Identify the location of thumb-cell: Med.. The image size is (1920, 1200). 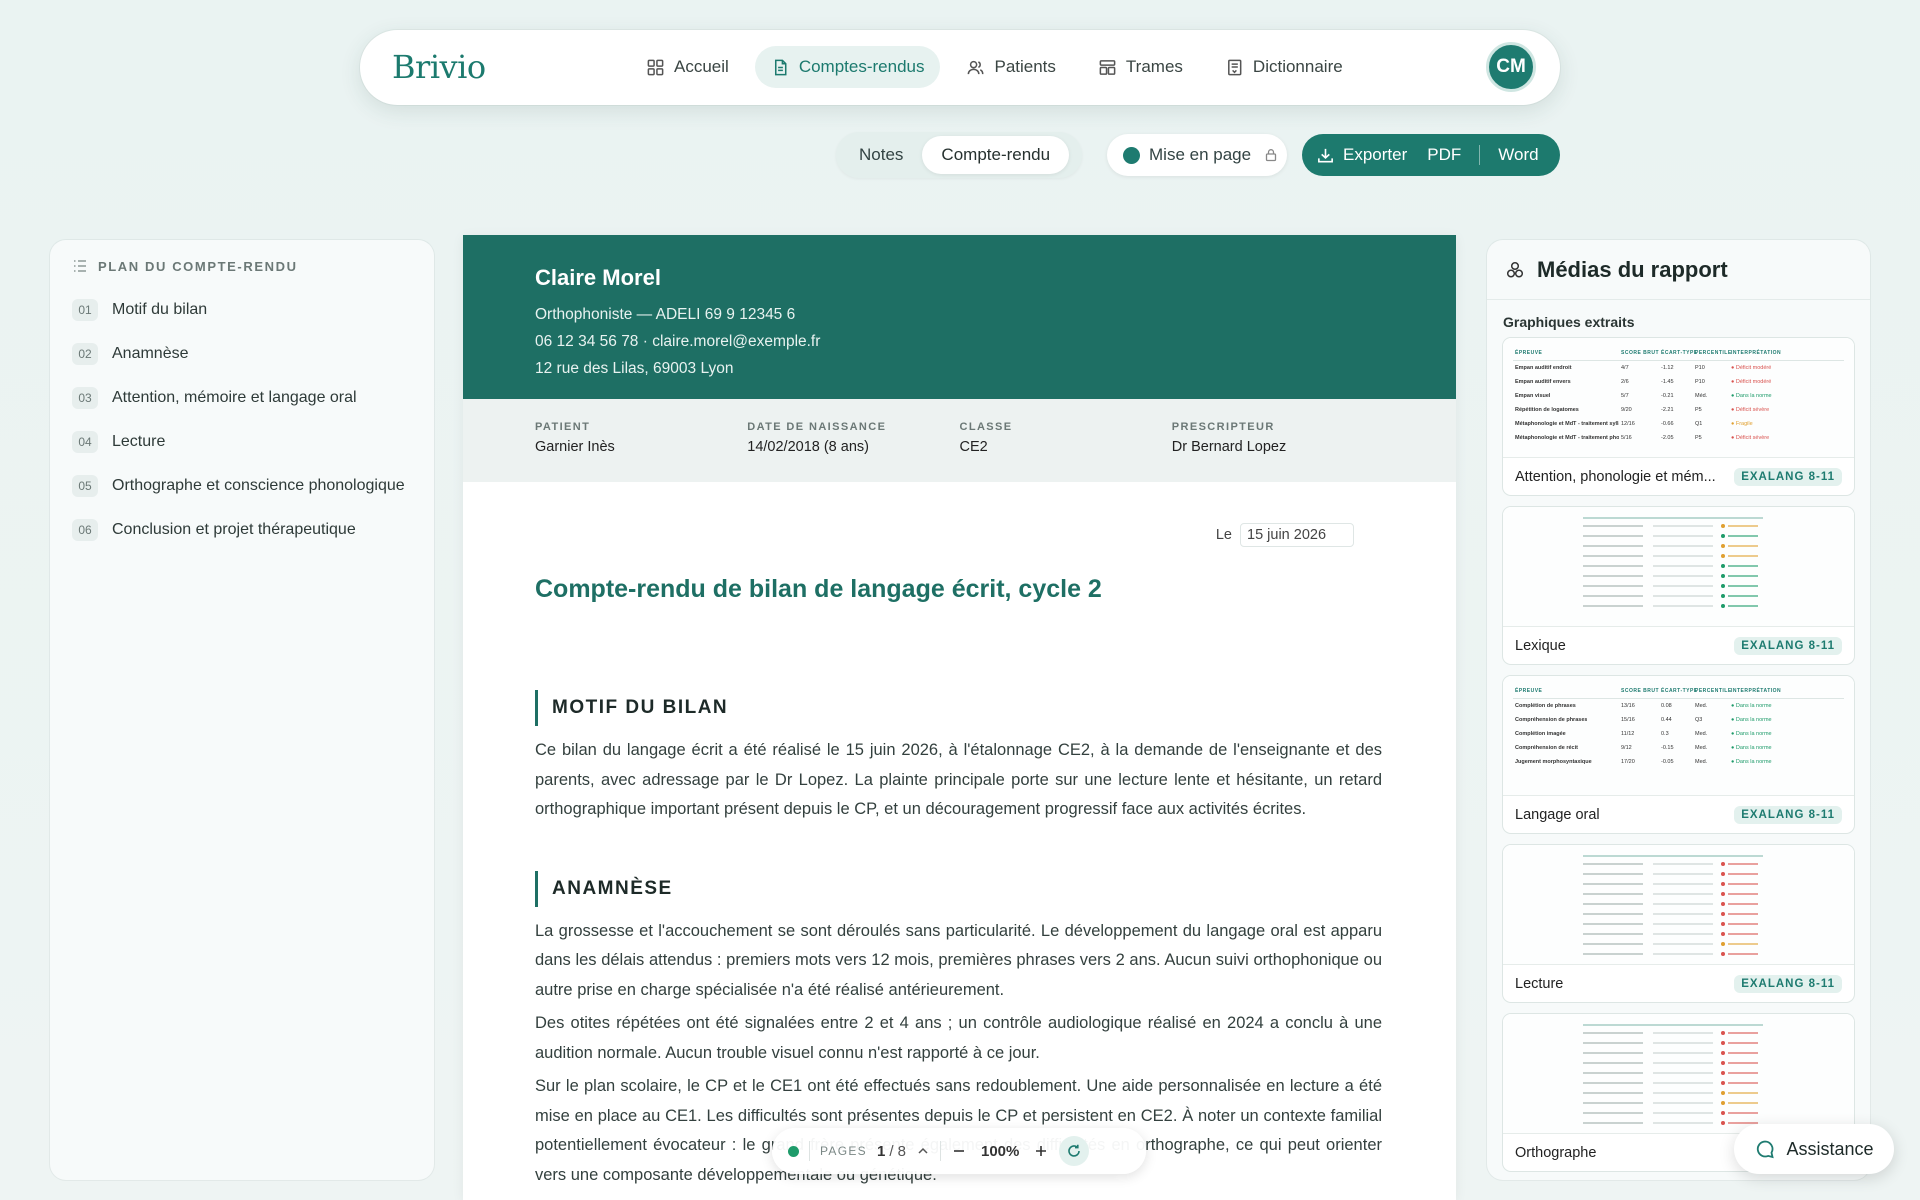
(1701, 706).